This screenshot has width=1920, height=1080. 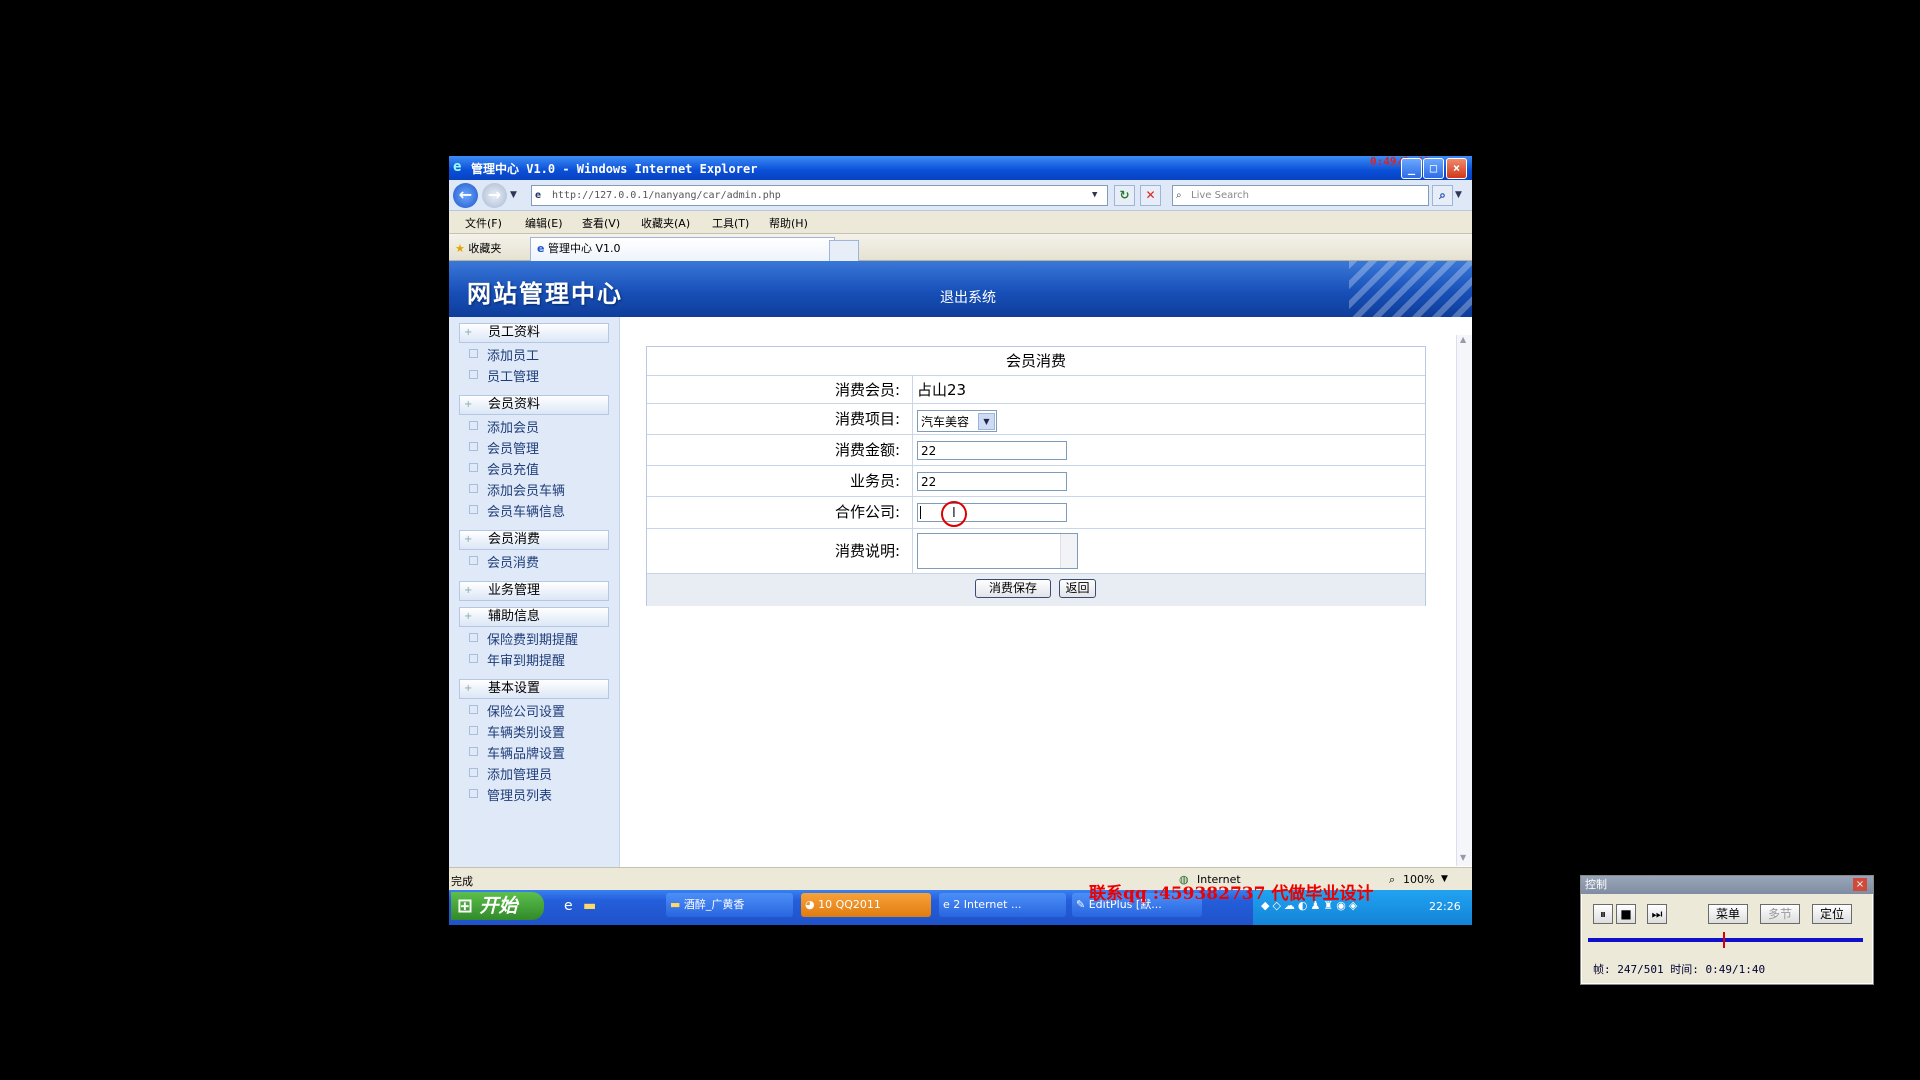 What do you see at coordinates (514, 616) in the screenshot?
I see `sidebar-group-label: 辅助信息` at bounding box center [514, 616].